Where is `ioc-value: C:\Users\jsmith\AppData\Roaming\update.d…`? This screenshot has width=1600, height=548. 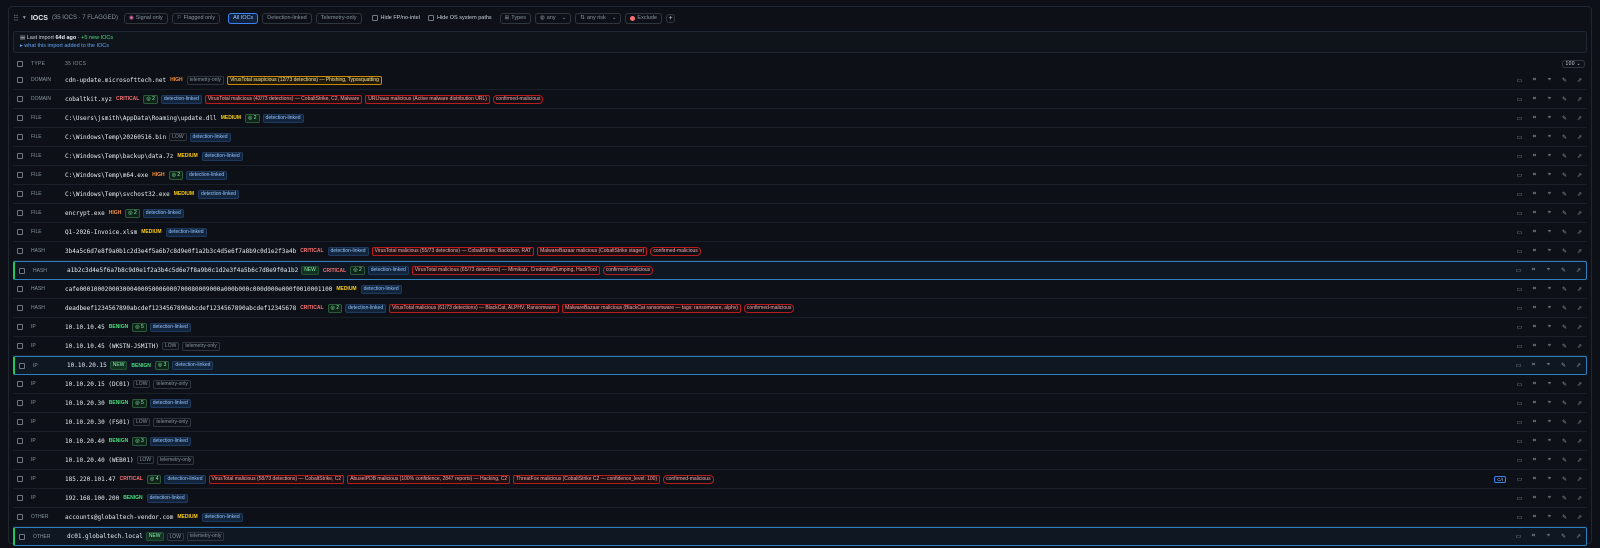 ioc-value: C:\Users\jsmith\AppData\Roaming\update.d… is located at coordinates (141, 118).